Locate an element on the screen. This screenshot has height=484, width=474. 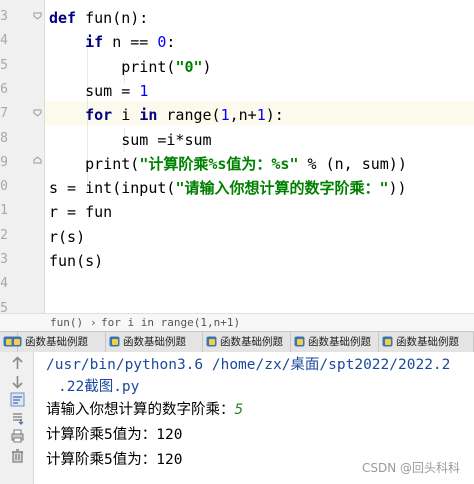
code-token: "0" is located at coordinates (189, 66).